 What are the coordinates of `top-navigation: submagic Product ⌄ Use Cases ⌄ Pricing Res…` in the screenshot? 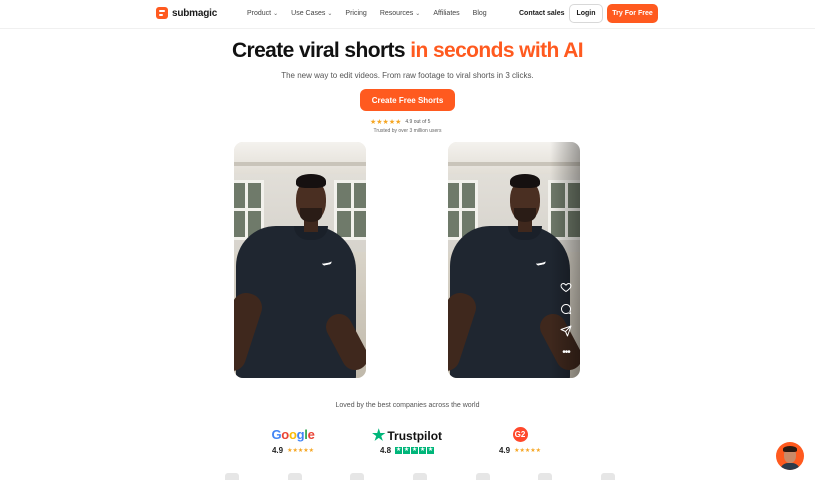 It's located at (407, 14).